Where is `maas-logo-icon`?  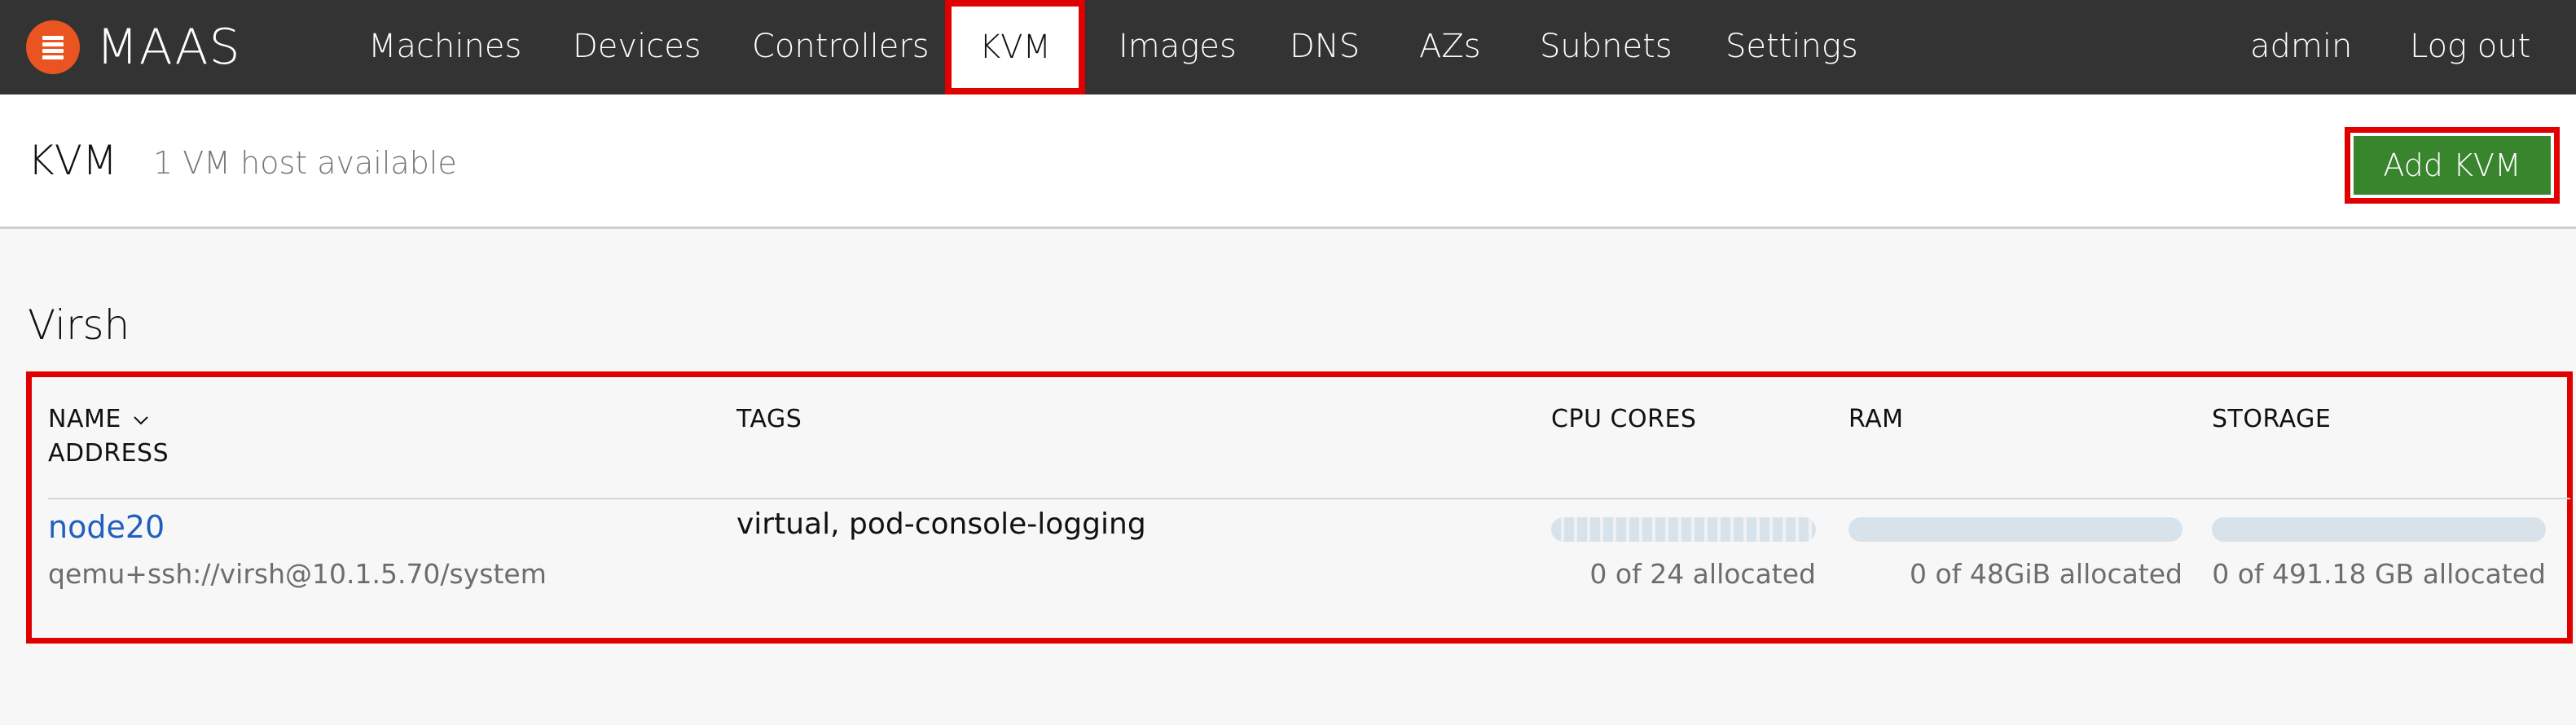 maas-logo-icon is located at coordinates (53, 47).